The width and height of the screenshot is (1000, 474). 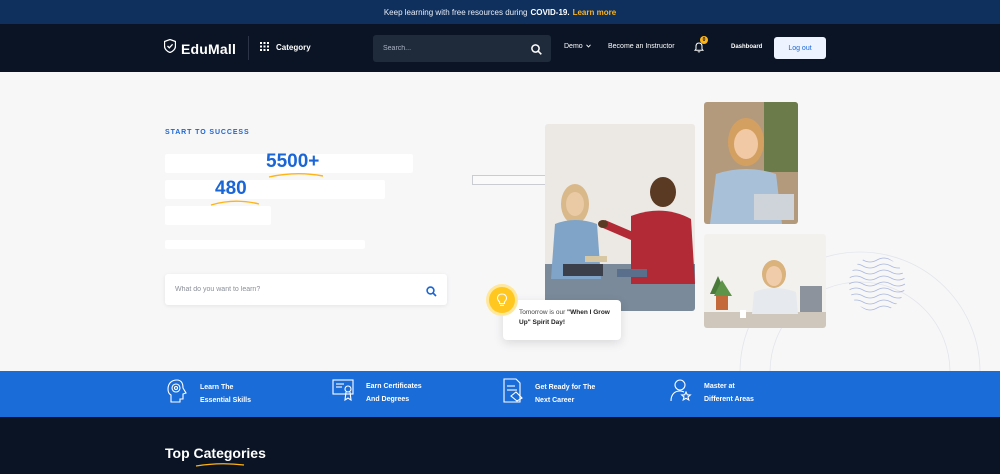 I want to click on header-search-input, so click(x=453, y=48).